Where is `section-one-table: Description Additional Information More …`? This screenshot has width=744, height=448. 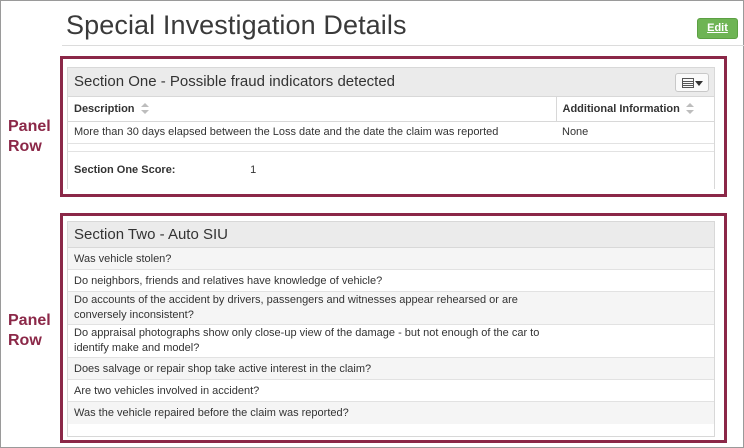
section-one-table: Description Additional Information More … is located at coordinates (391, 124).